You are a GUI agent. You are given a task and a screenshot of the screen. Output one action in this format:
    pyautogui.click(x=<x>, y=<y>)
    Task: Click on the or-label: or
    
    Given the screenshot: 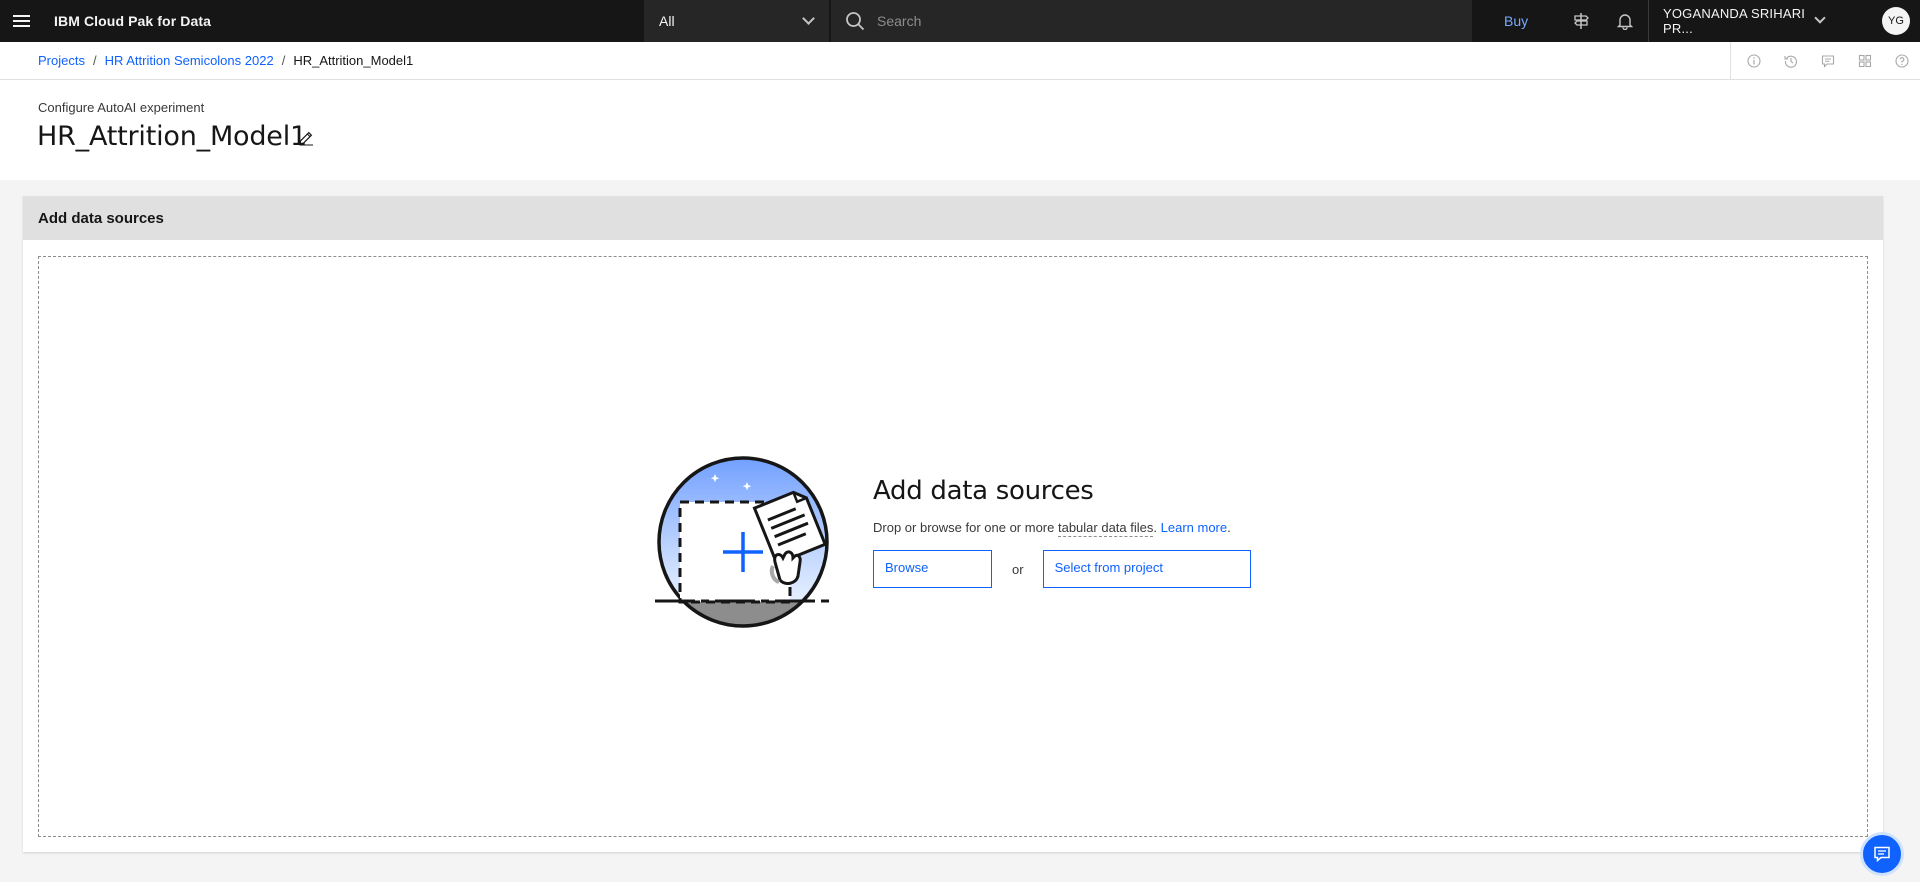 What is the action you would take?
    pyautogui.click(x=1018, y=569)
    